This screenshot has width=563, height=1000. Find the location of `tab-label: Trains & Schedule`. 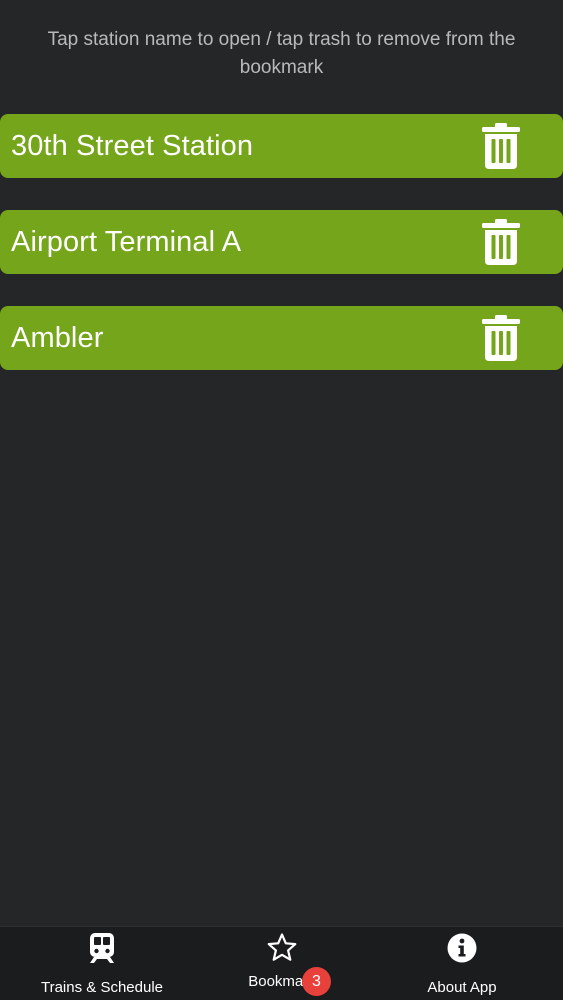

tab-label: Trains & Schedule is located at coordinates (101, 987).